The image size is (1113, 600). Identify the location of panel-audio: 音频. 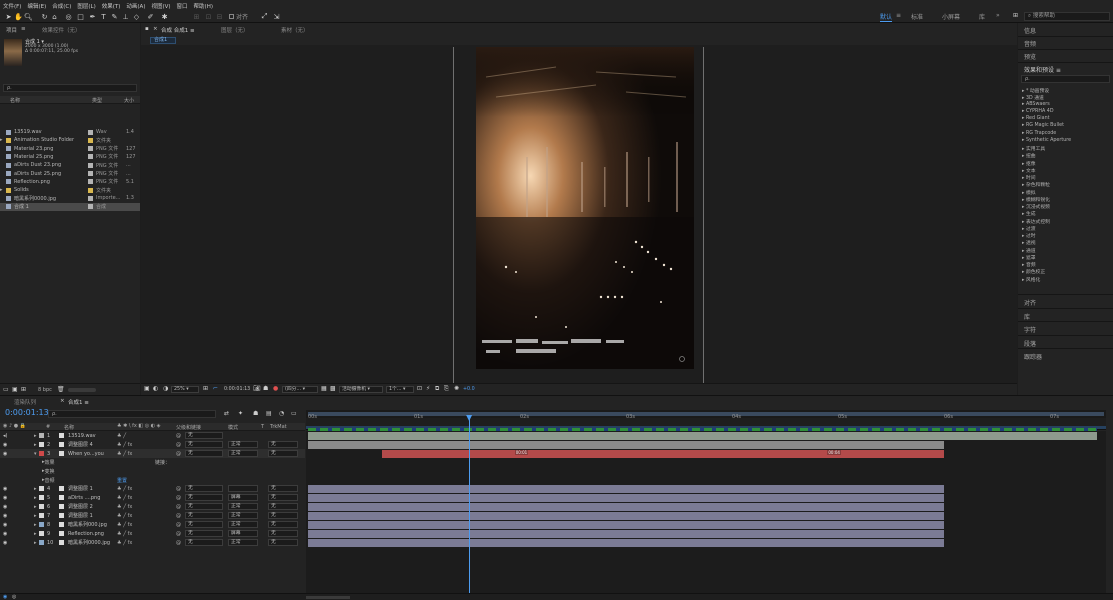
(1030, 43).